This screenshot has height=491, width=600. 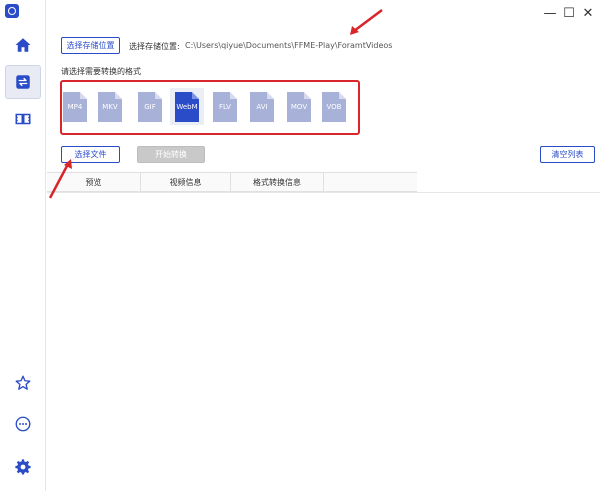 What do you see at coordinates (60, 179) in the screenshot?
I see `arrow-to-select-file` at bounding box center [60, 179].